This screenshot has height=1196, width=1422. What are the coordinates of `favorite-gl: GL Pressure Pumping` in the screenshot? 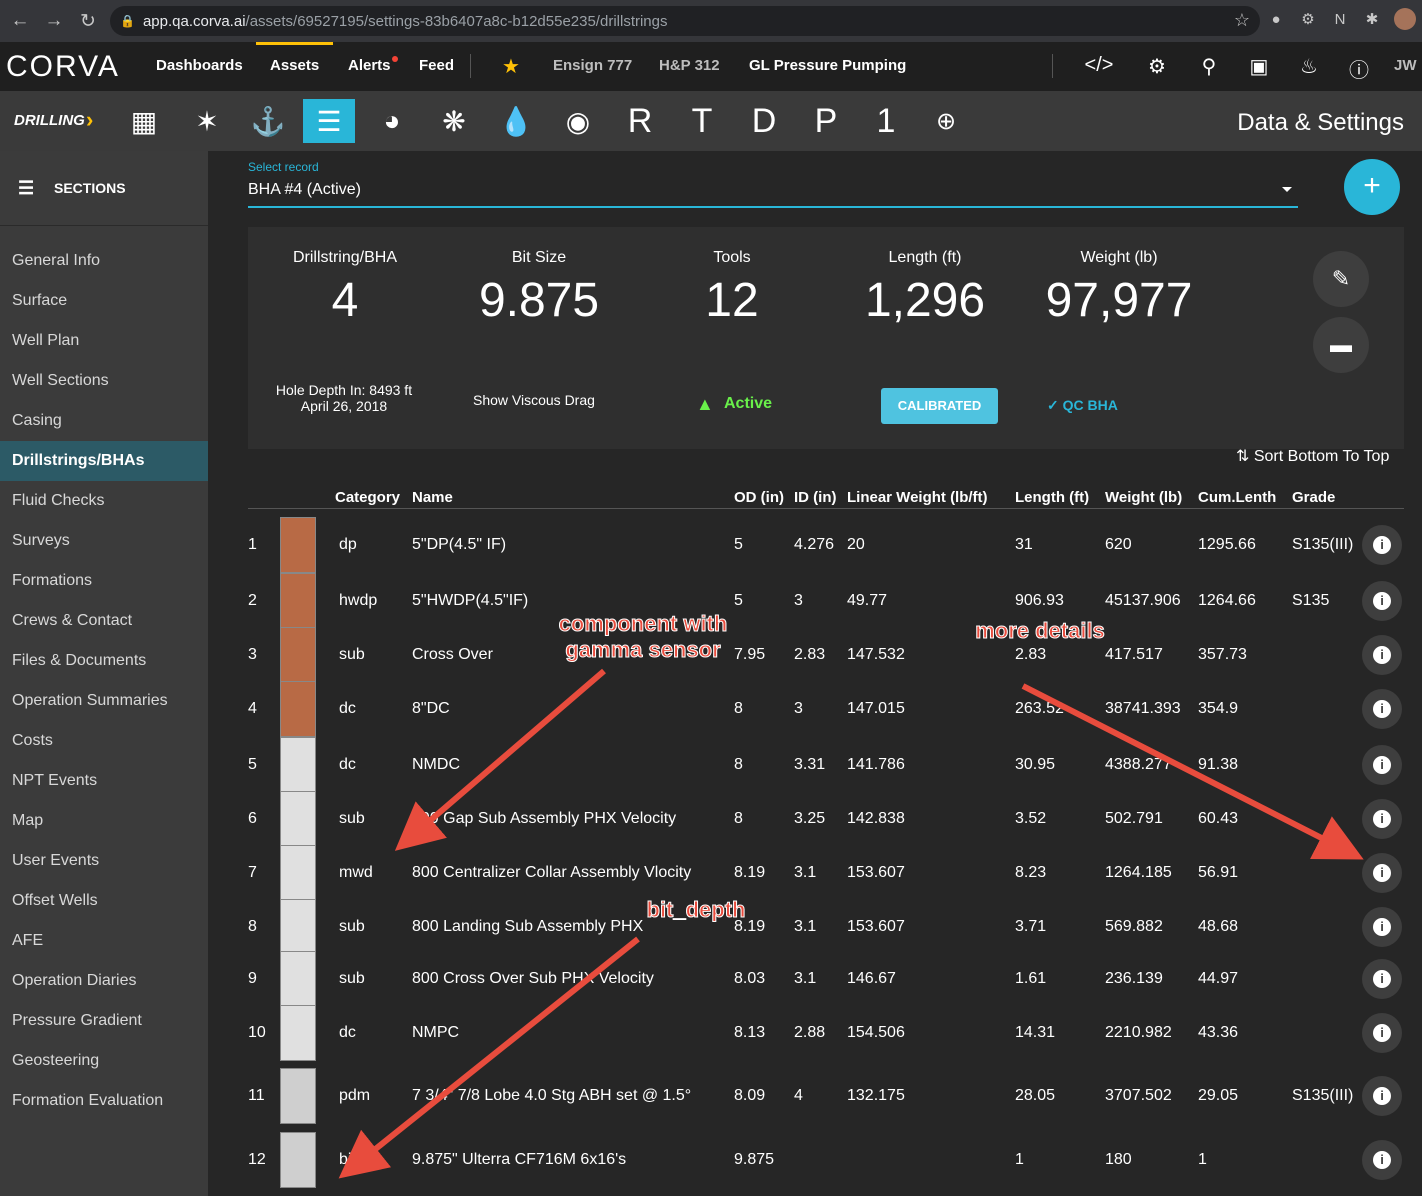 It's located at (827, 65).